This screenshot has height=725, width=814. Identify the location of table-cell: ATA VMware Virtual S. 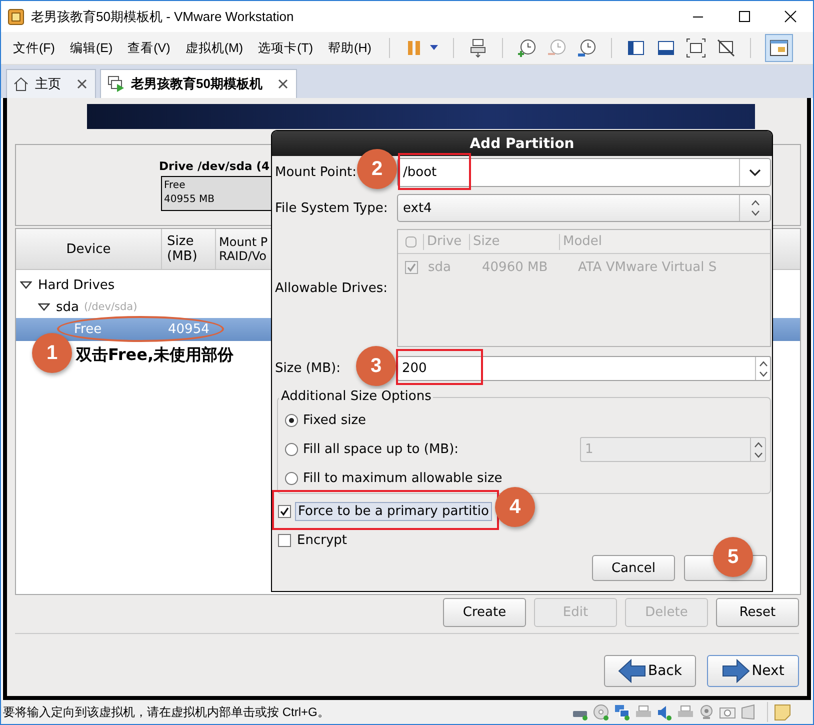
(647, 267).